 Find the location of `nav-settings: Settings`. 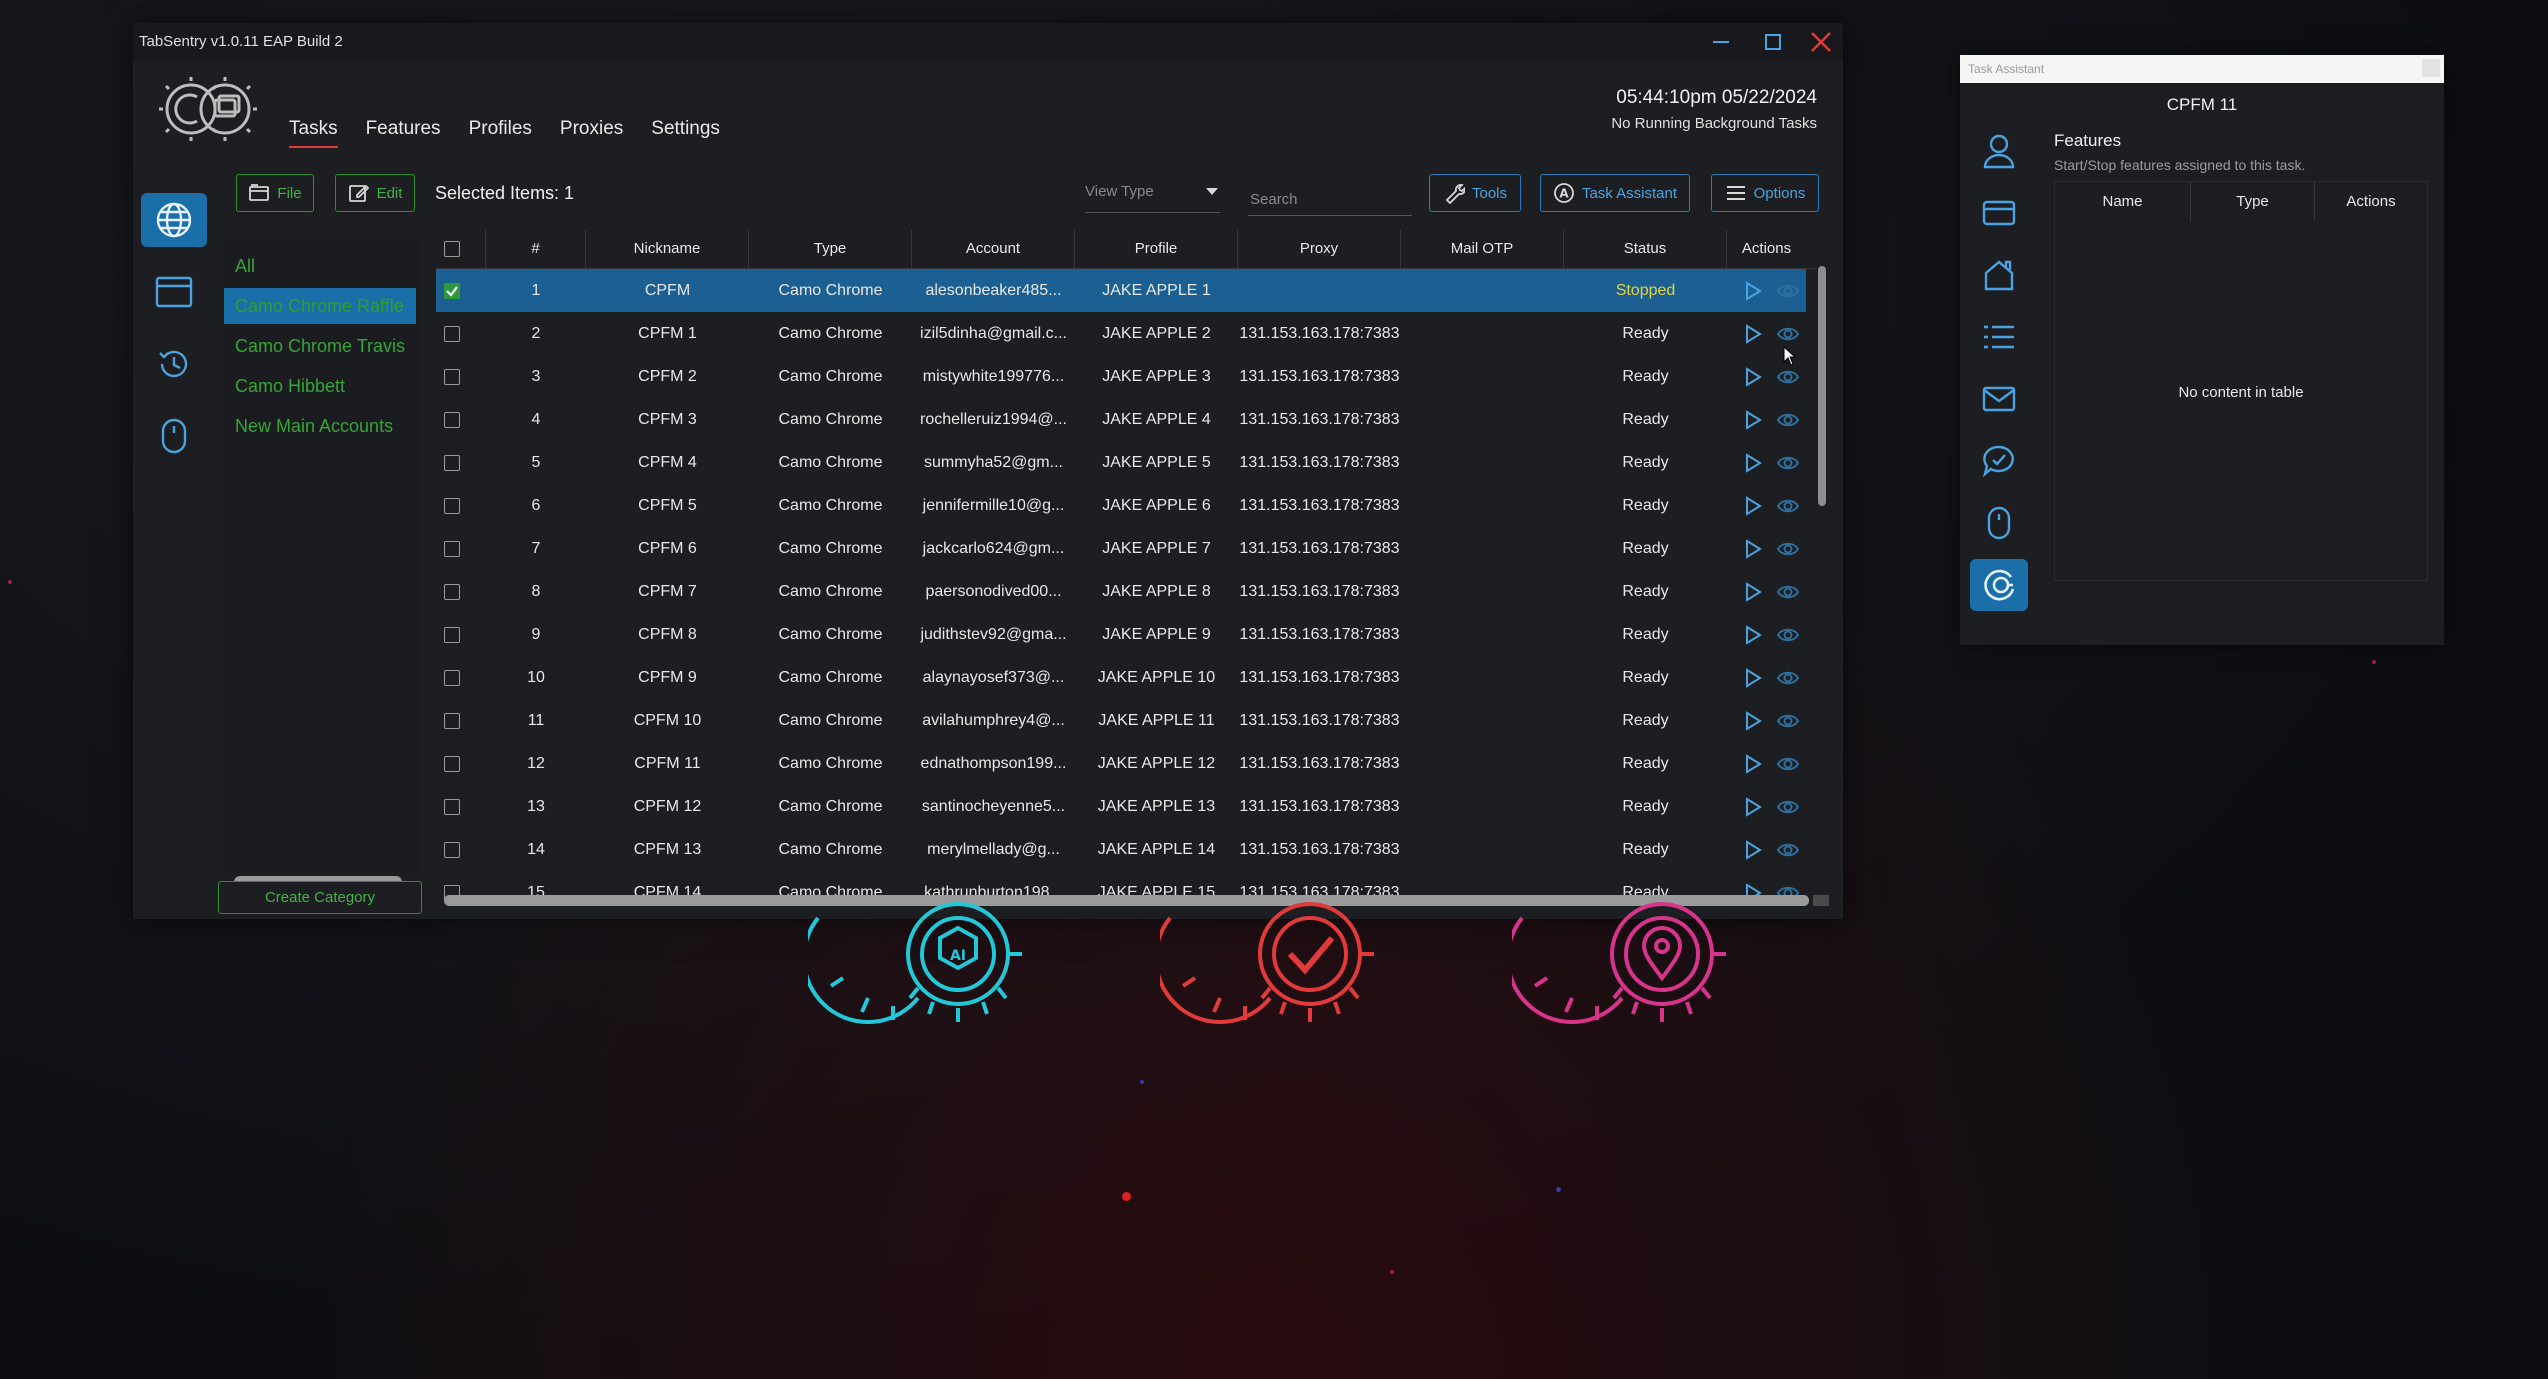

nav-settings: Settings is located at coordinates (685, 133).